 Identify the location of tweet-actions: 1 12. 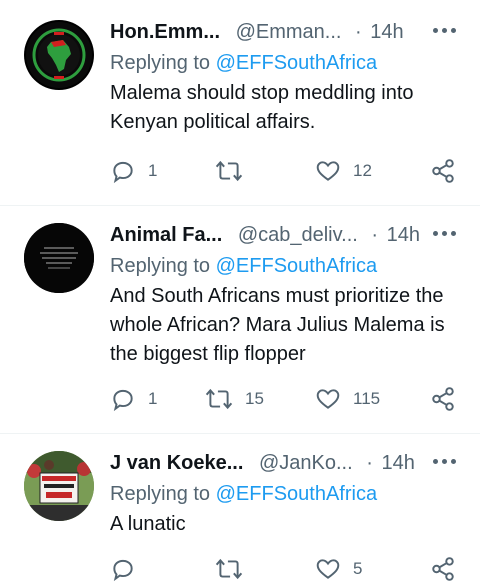
(240, 173).